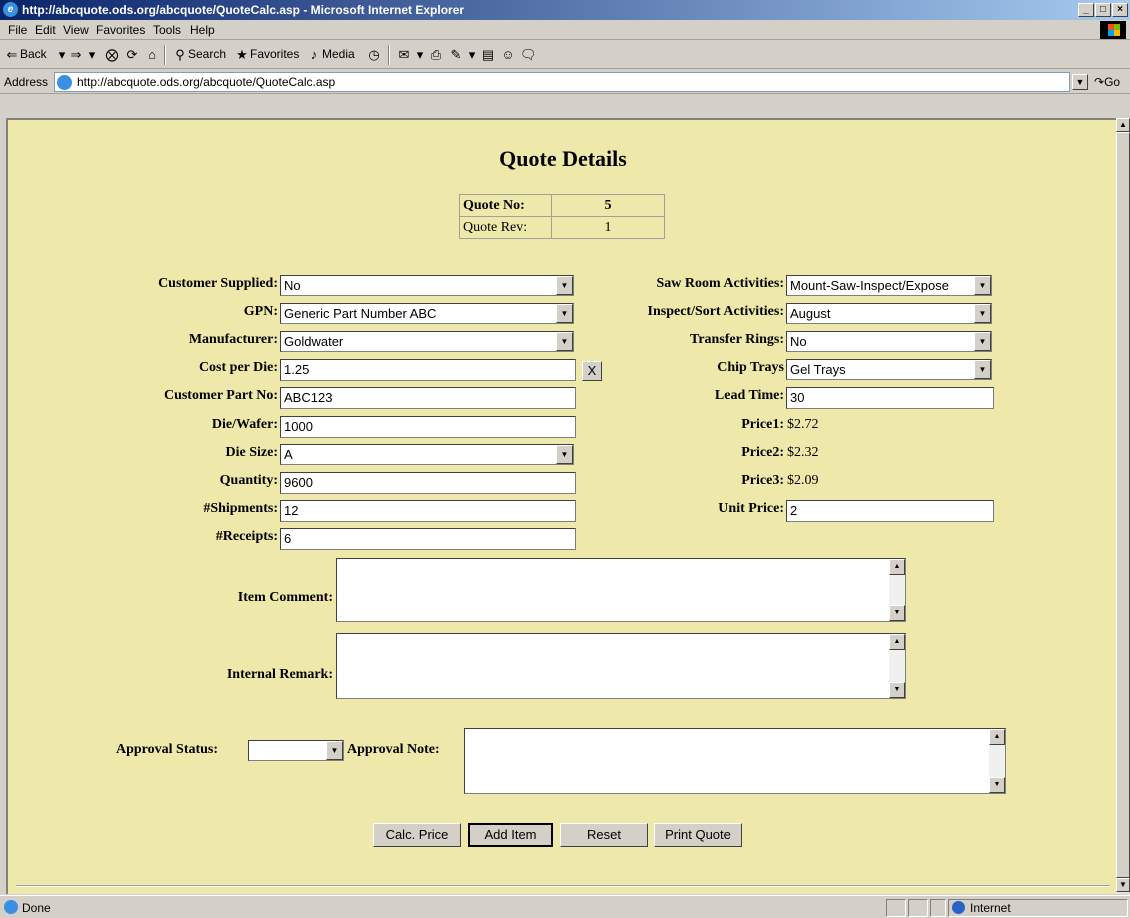 The width and height of the screenshot is (1130, 918). I want to click on price3-value: $2.09, so click(803, 480).